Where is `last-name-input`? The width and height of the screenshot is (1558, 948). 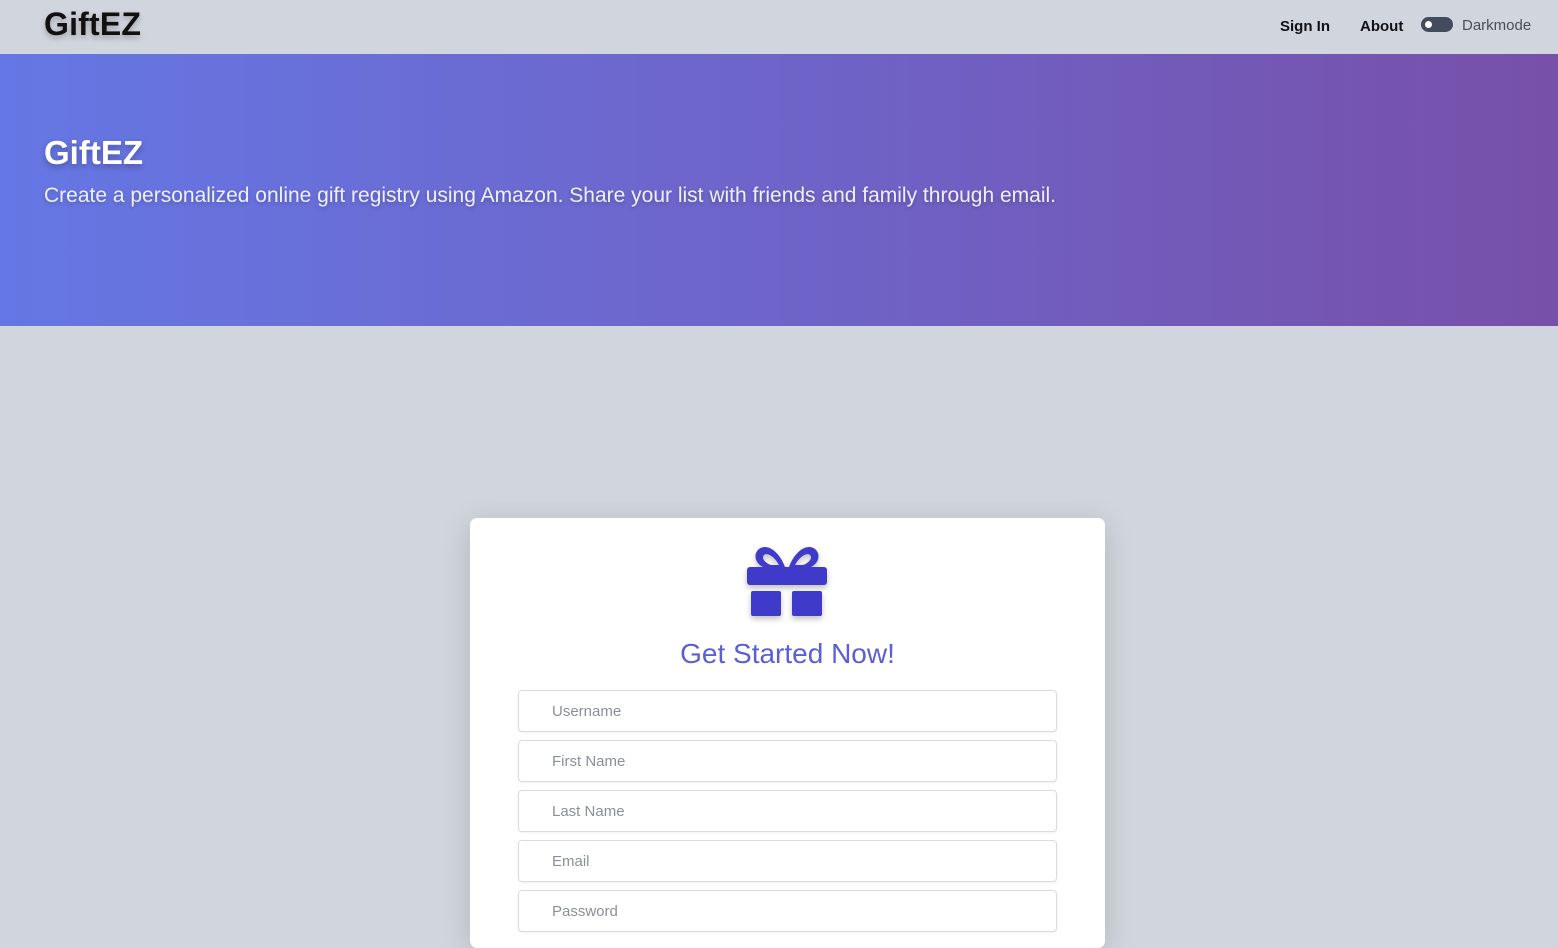 last-name-input is located at coordinates (787, 811).